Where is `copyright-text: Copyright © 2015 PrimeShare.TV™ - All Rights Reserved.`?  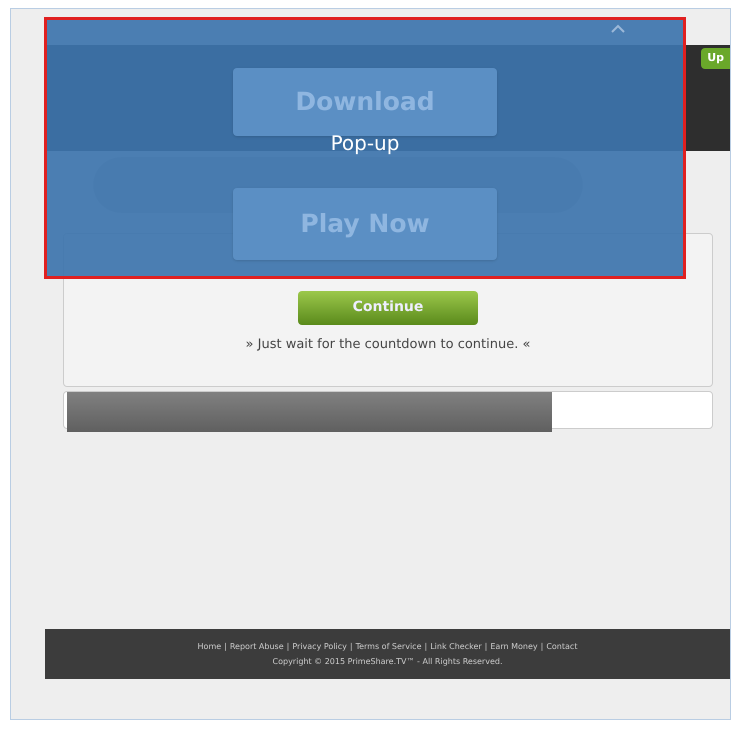 copyright-text: Copyright © 2015 PrimeShare.TV™ - All Rights Reserved. is located at coordinates (387, 662).